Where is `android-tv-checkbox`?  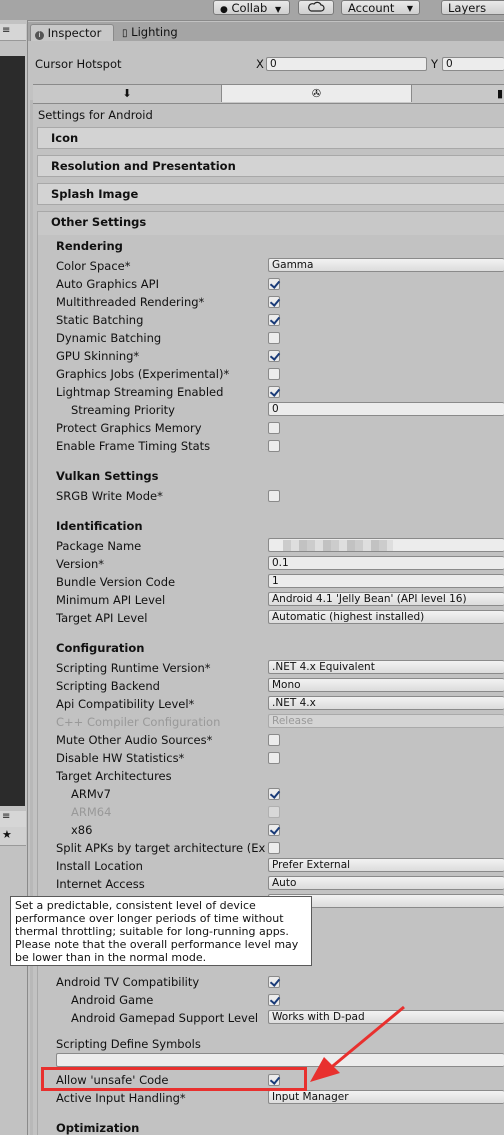
android-tv-checkbox is located at coordinates (274, 982).